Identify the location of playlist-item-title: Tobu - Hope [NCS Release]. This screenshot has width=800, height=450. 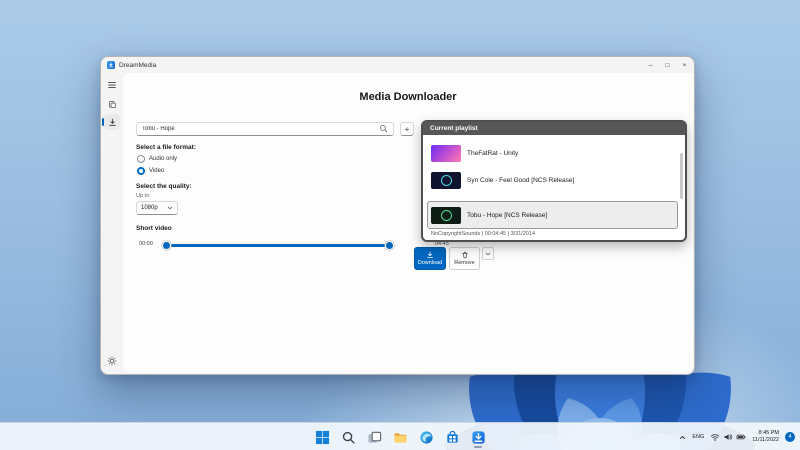
(507, 215).